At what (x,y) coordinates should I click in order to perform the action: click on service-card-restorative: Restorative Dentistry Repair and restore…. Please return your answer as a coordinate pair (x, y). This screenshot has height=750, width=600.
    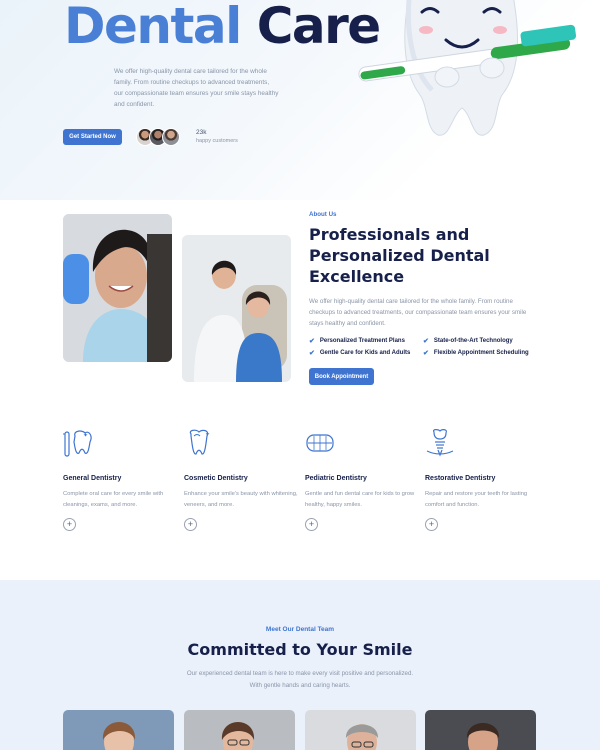
    Looking at the image, I should click on (482, 479).